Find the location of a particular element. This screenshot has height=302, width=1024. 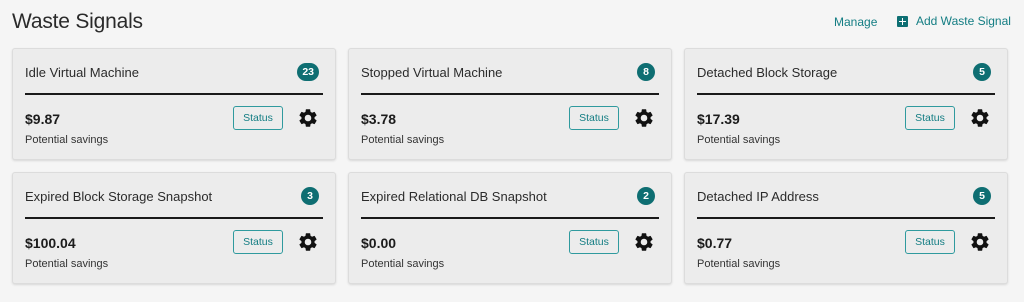

add-waste-signal-label: Add Waste Signal is located at coordinates (963, 21).